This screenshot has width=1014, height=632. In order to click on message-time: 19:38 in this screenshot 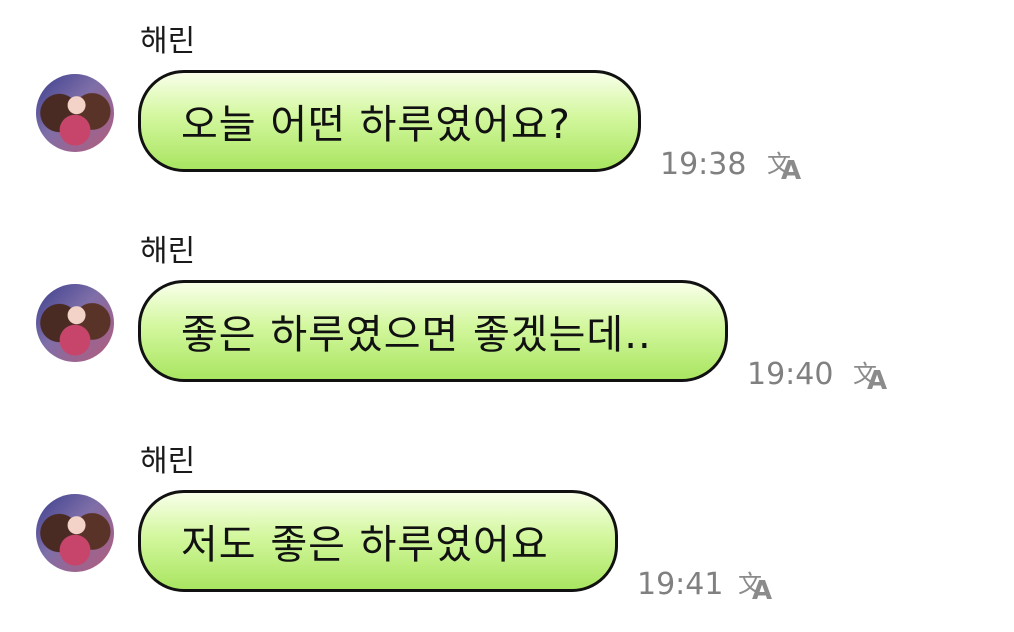, I will do `click(703, 164)`.